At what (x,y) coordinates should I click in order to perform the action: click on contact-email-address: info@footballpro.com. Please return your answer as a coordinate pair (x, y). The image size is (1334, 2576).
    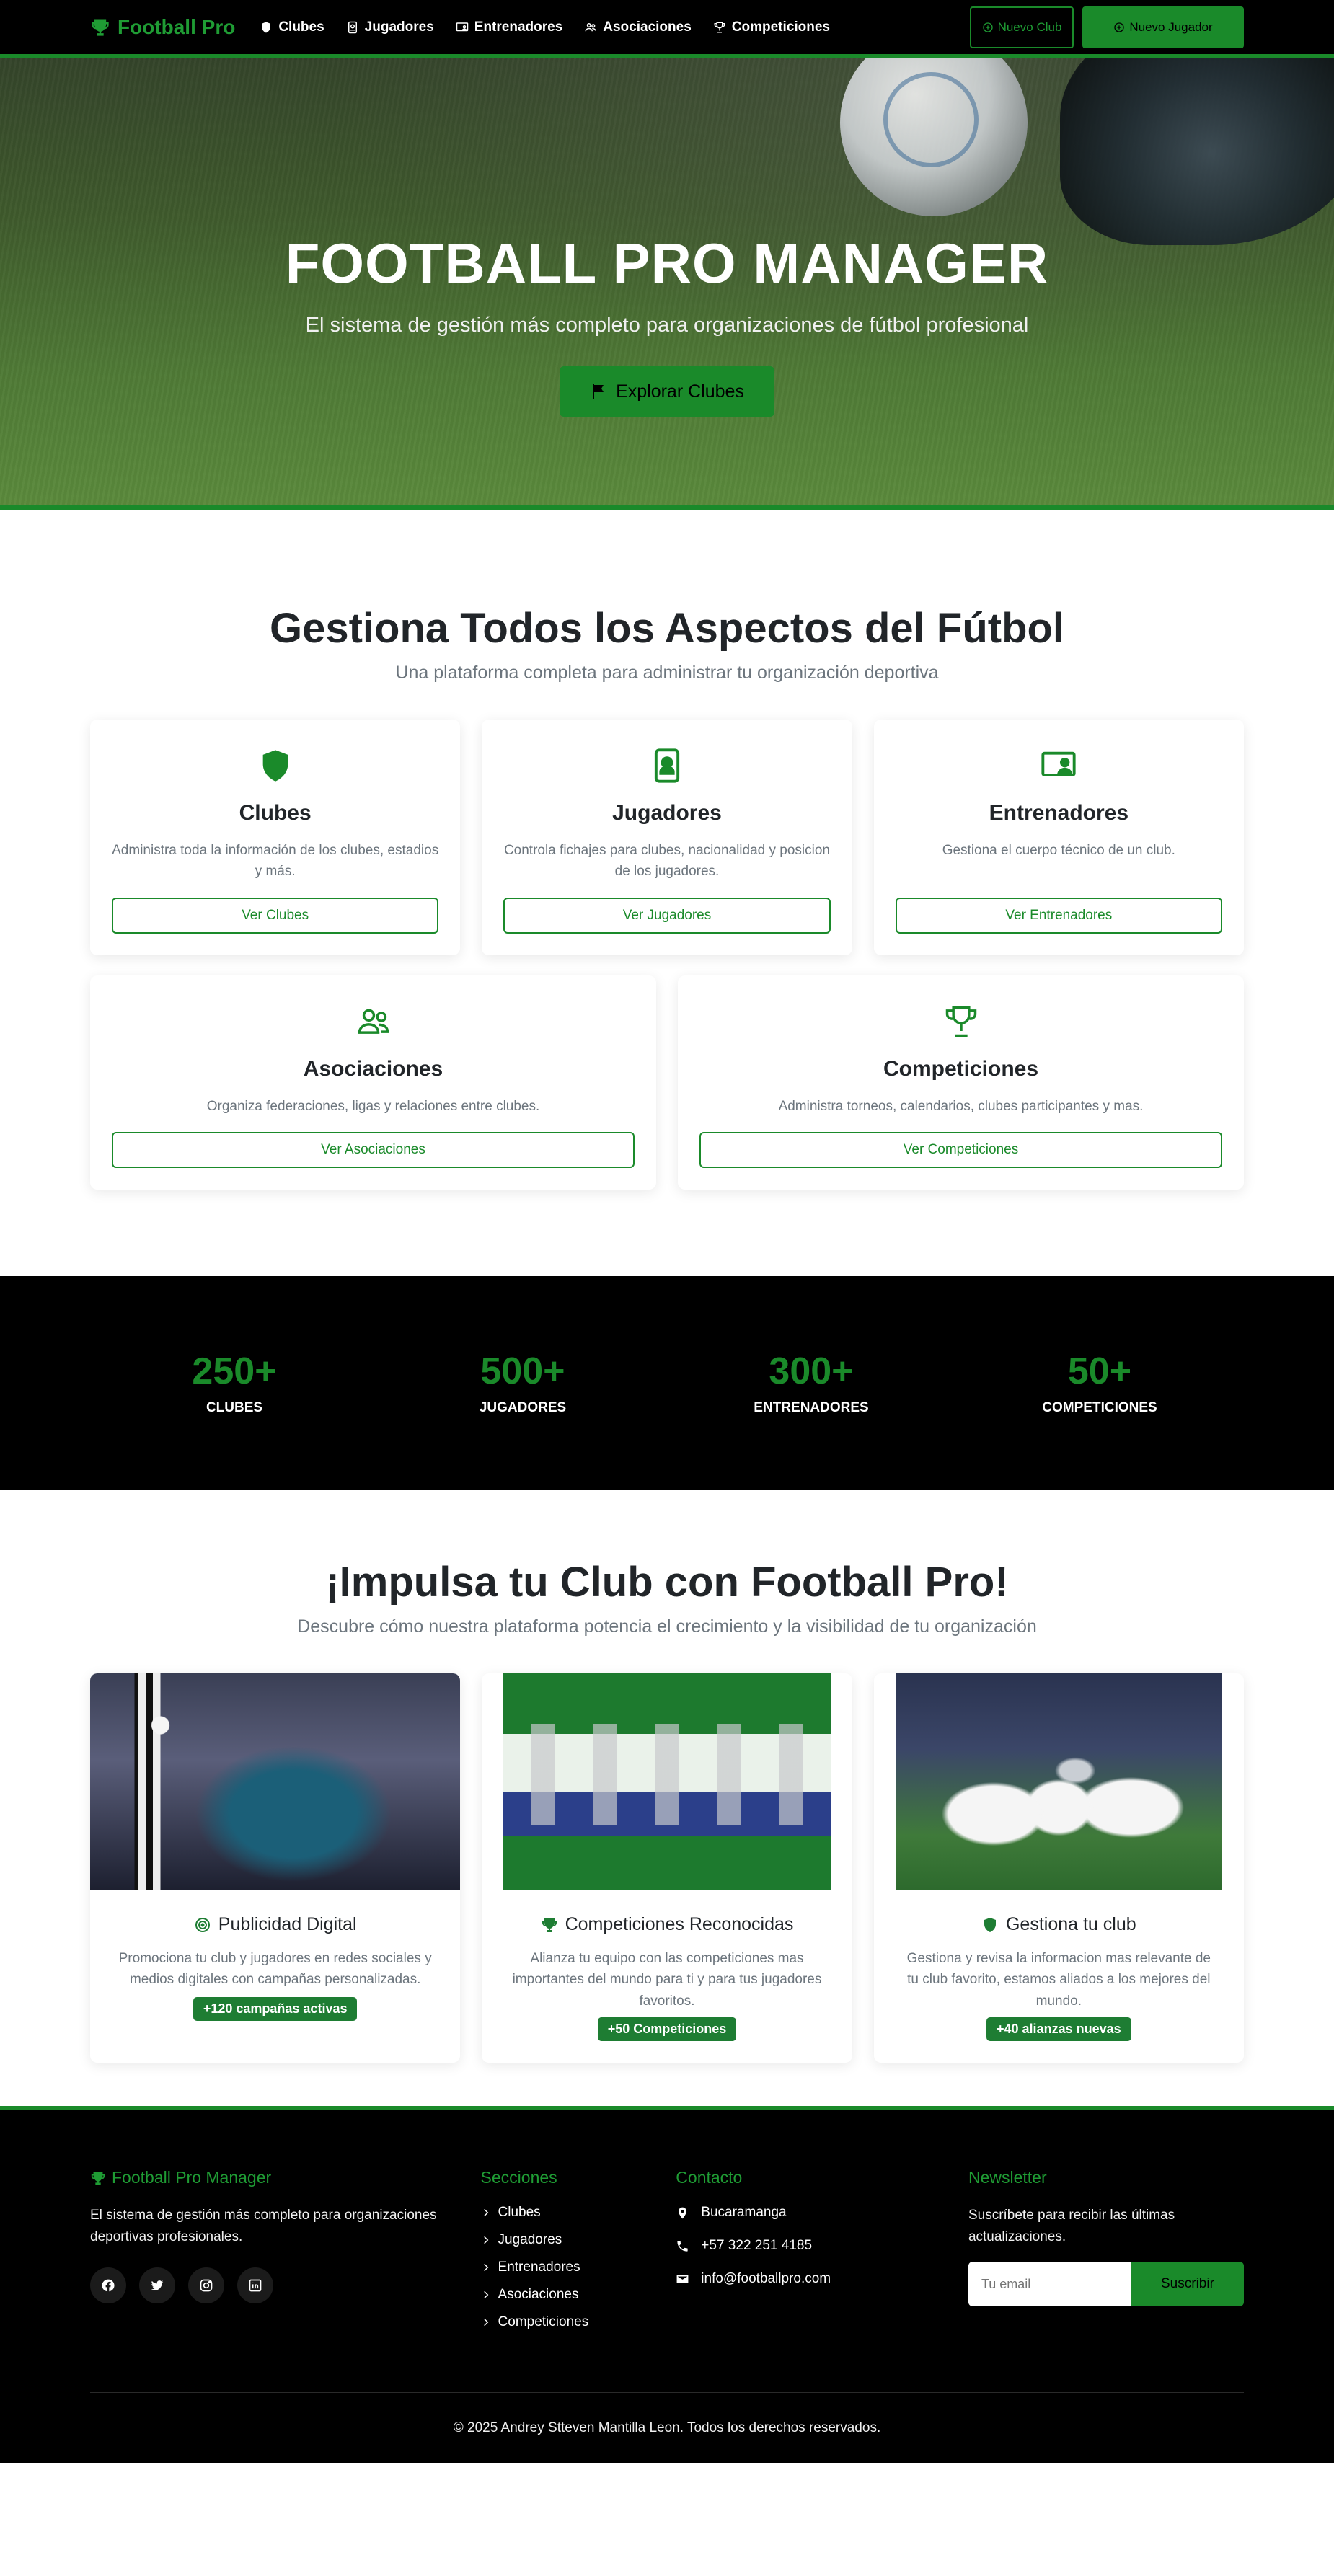
    Looking at the image, I should click on (766, 2279).